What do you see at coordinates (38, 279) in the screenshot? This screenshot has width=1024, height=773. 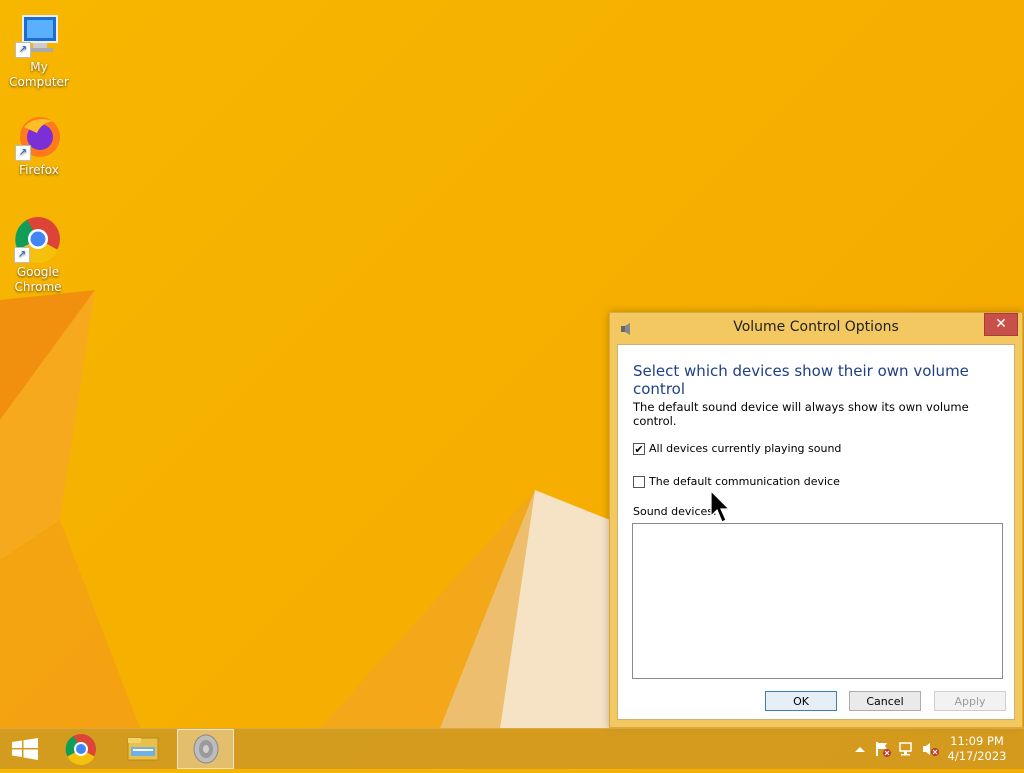 I see `desktop-icon-label: Google Chrome` at bounding box center [38, 279].